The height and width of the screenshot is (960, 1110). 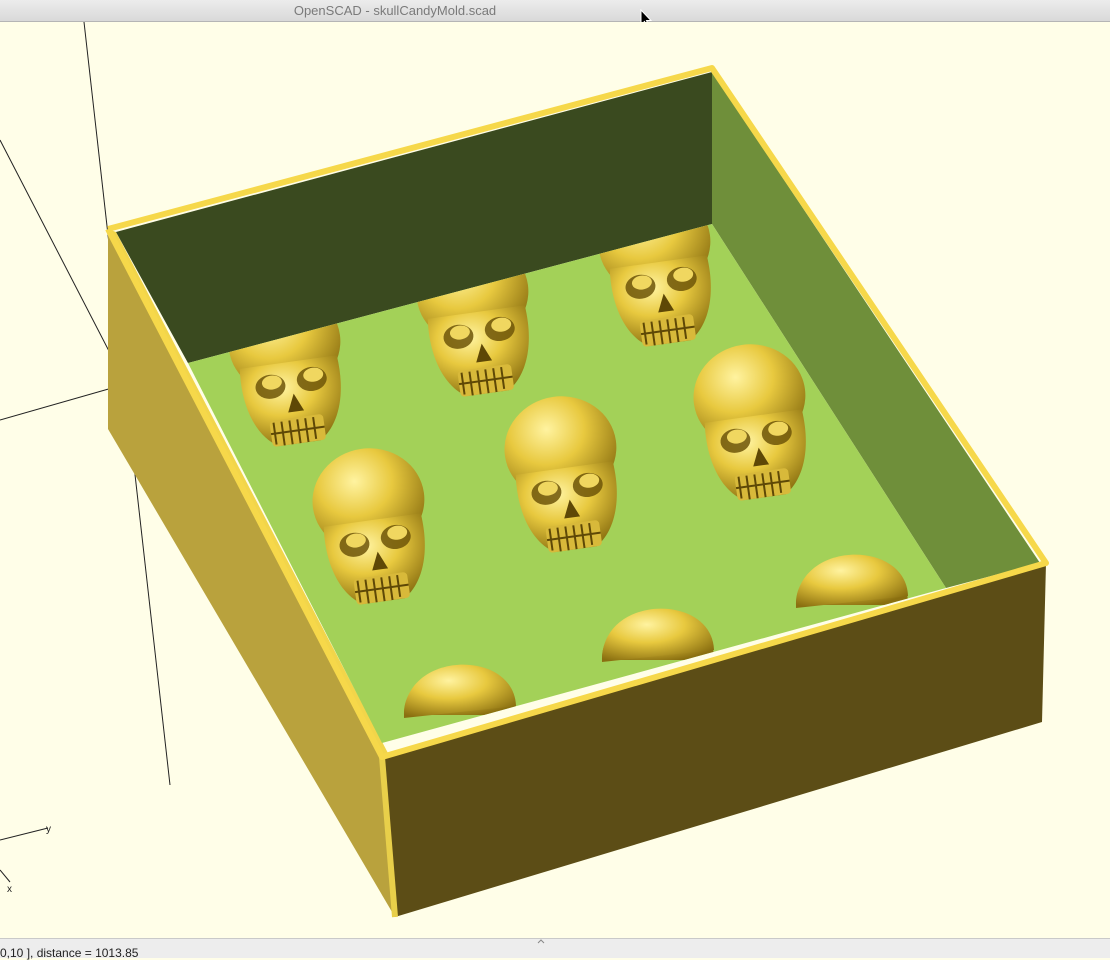 What do you see at coordinates (395, 10) in the screenshot?
I see `window-title: OpenSCAD - skullCandyMold.scad` at bounding box center [395, 10].